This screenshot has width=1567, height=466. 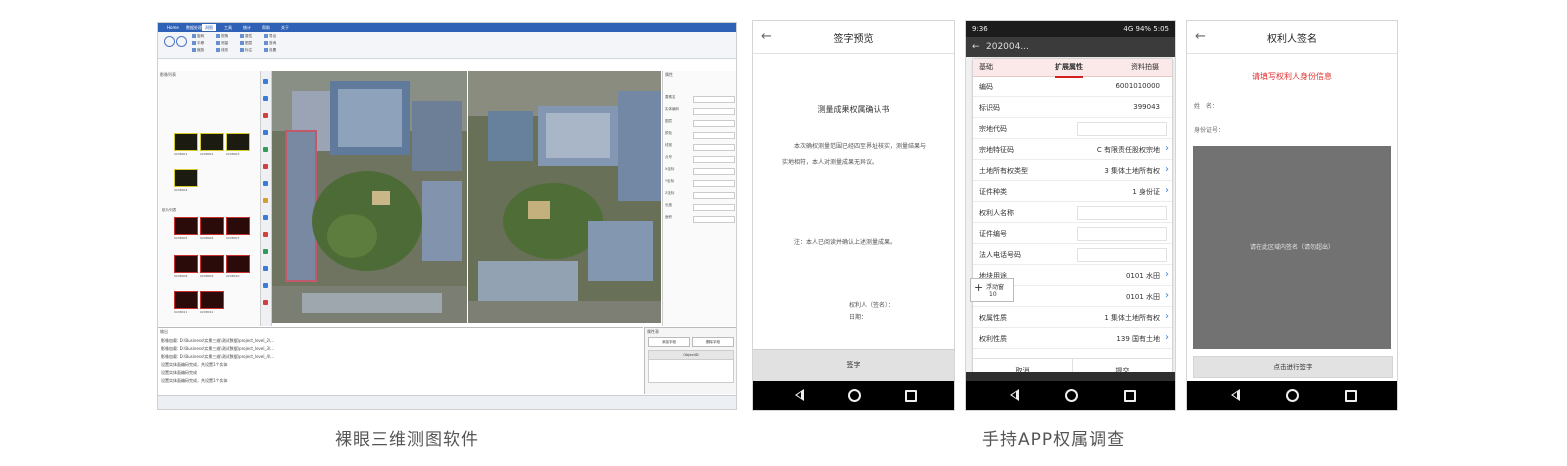 What do you see at coordinates (1292, 247) in the screenshot?
I see `signature-pad: 请在此区域内签名（请勿超出）` at bounding box center [1292, 247].